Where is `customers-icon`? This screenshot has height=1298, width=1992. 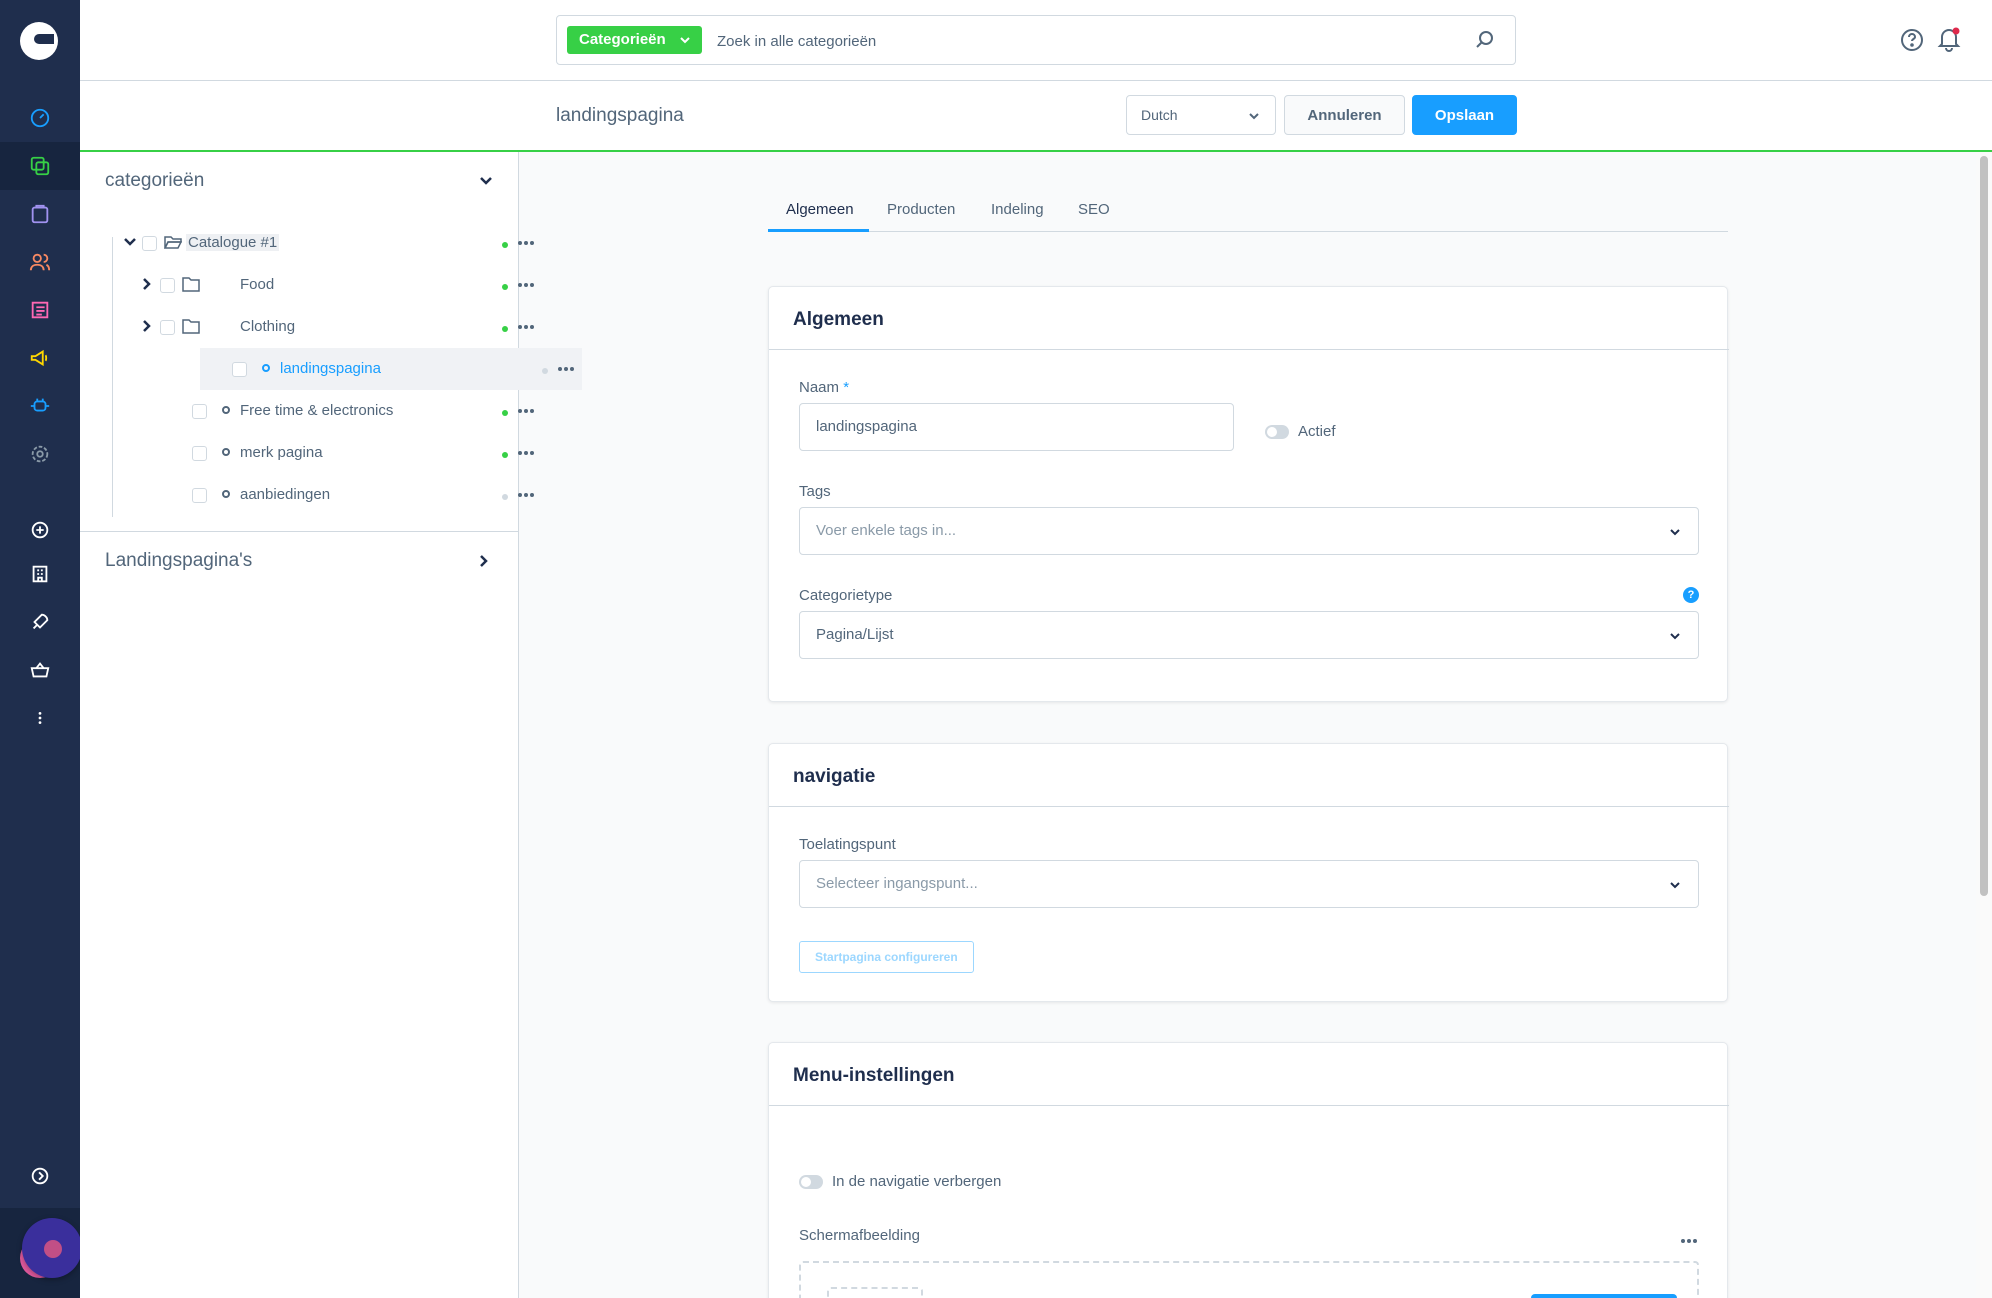
customers-icon is located at coordinates (40, 262).